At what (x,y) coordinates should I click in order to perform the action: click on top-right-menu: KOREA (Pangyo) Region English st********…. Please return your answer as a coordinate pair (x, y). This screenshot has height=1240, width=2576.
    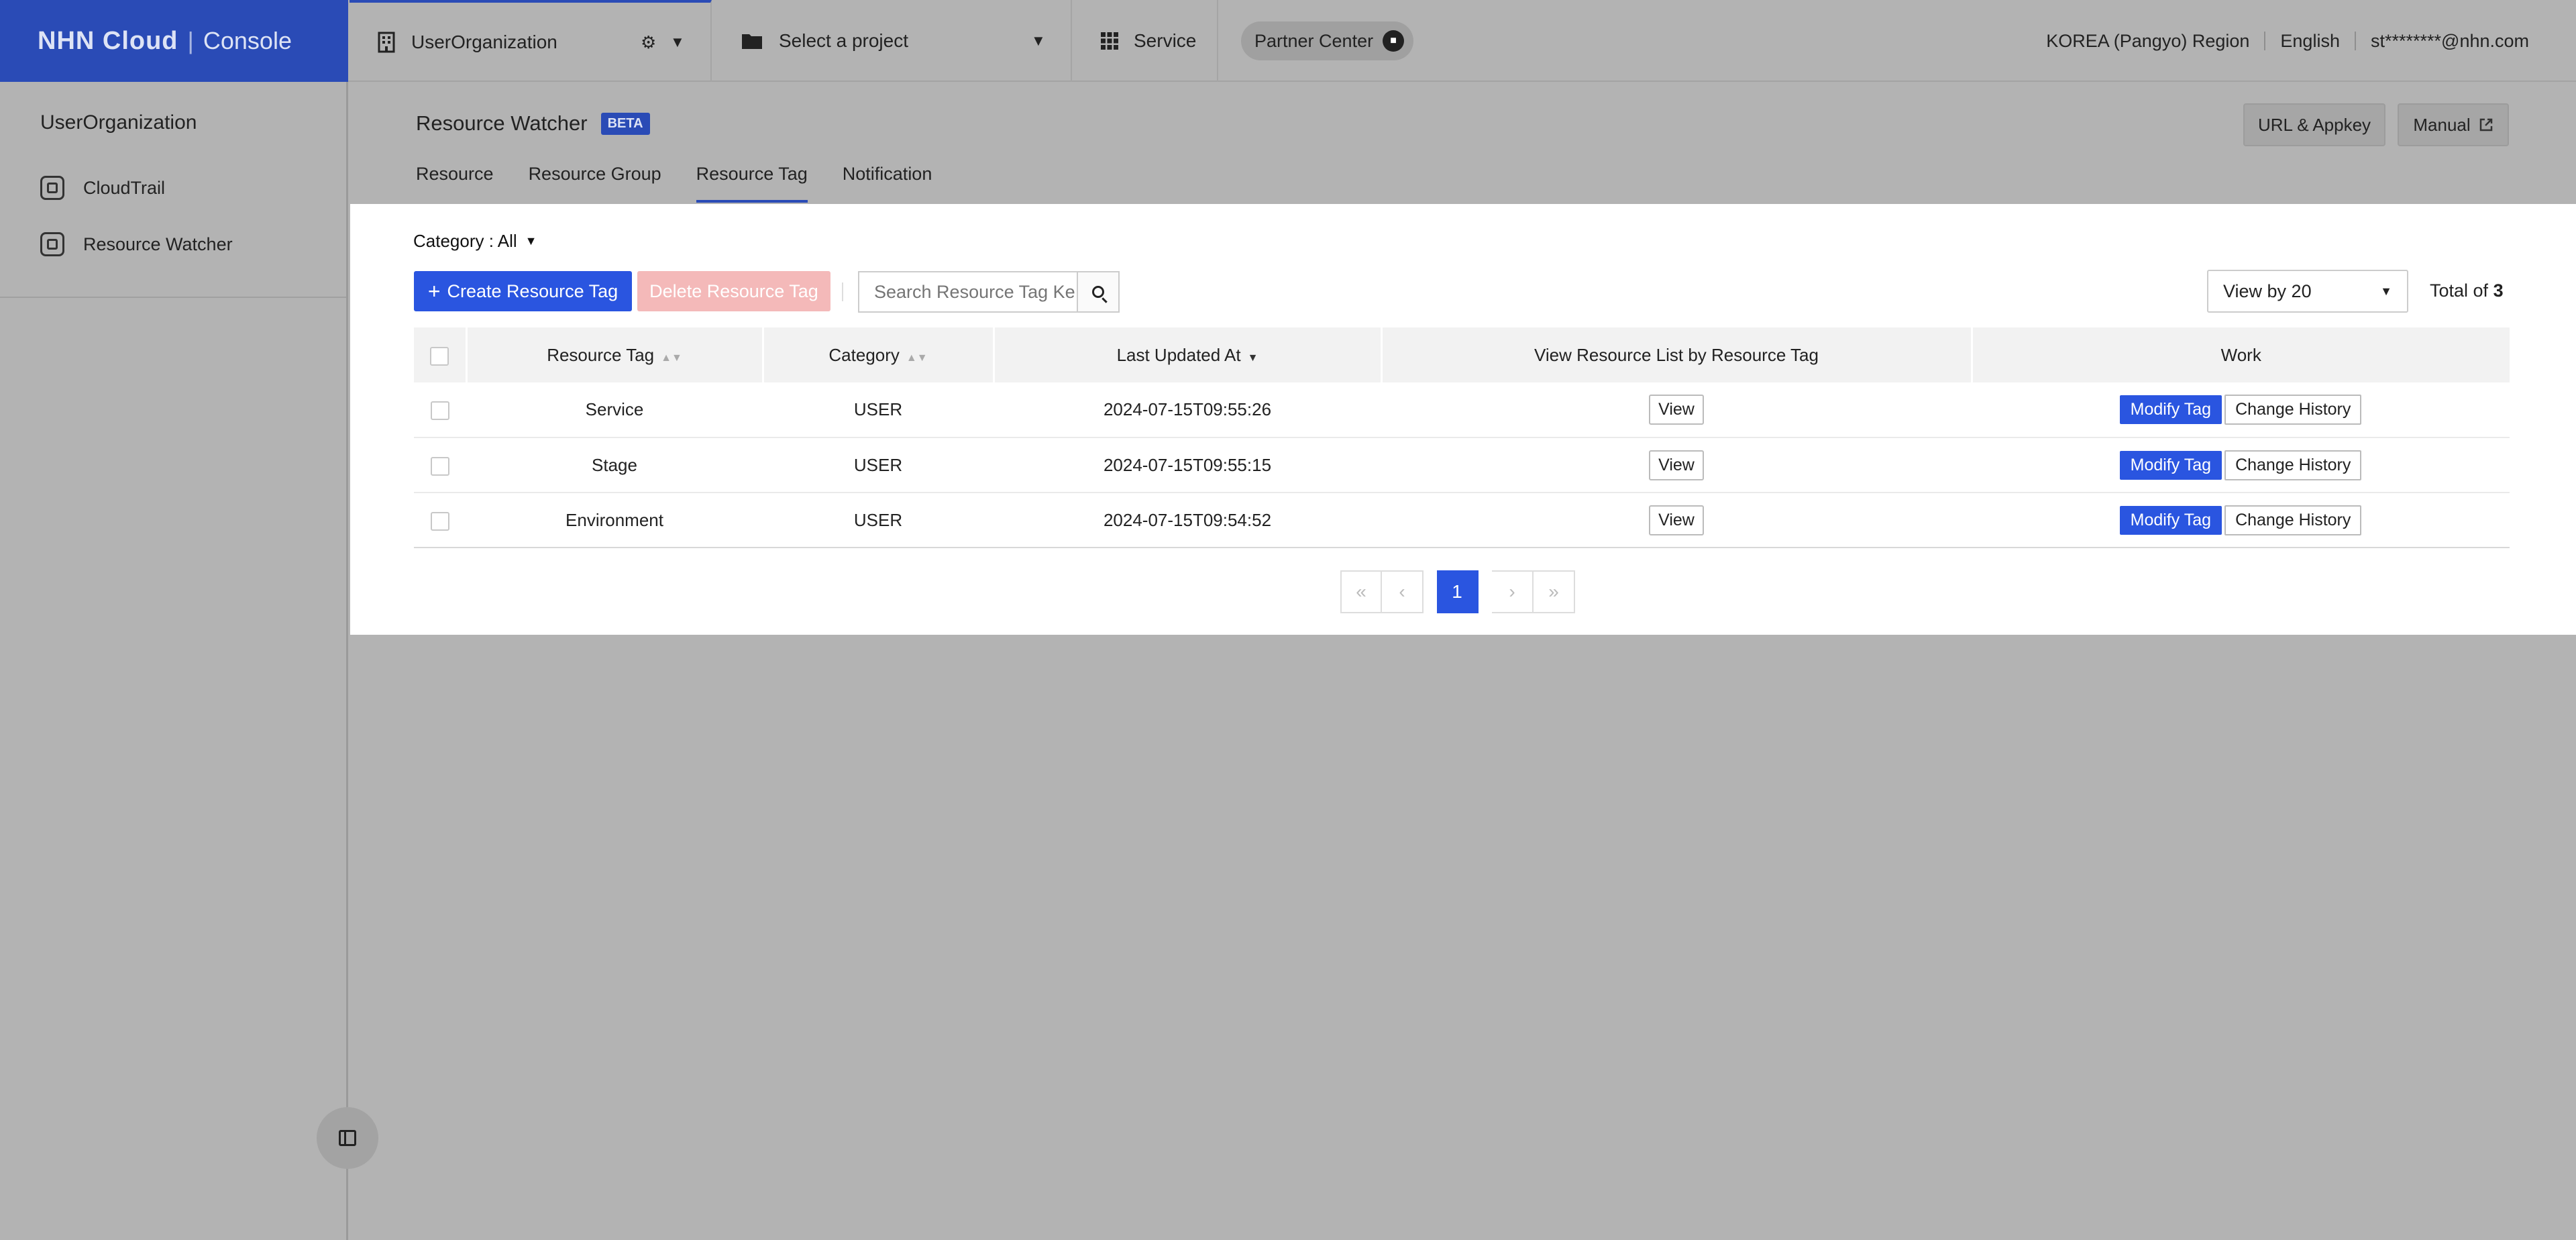
    Looking at the image, I should click on (2287, 41).